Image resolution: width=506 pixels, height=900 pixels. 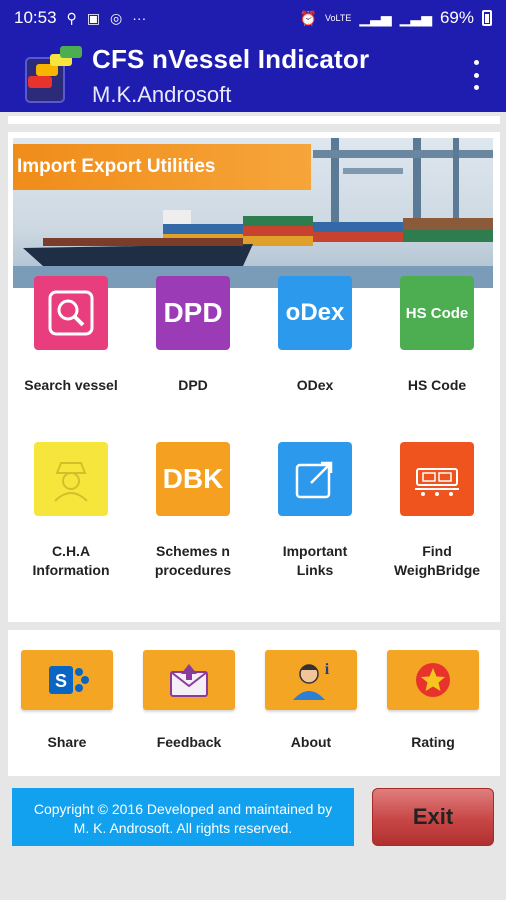 What do you see at coordinates (193, 570) in the screenshot?
I see `schemes-label-line2: procedures` at bounding box center [193, 570].